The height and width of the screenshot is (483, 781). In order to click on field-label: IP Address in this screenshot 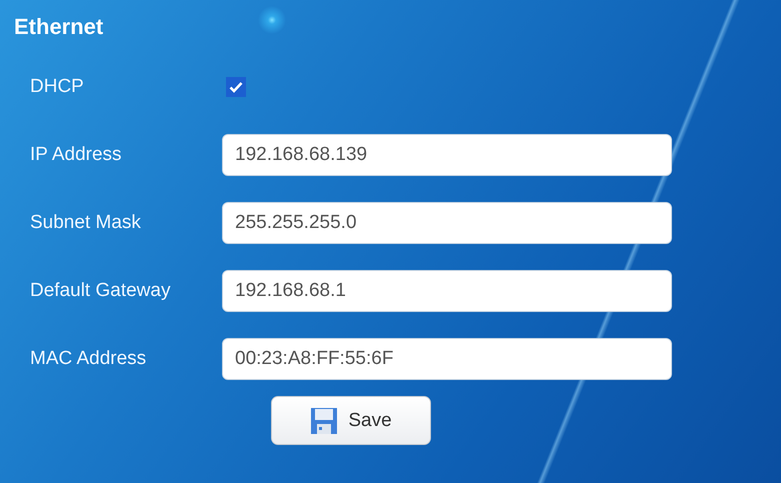, I will do `click(76, 155)`.